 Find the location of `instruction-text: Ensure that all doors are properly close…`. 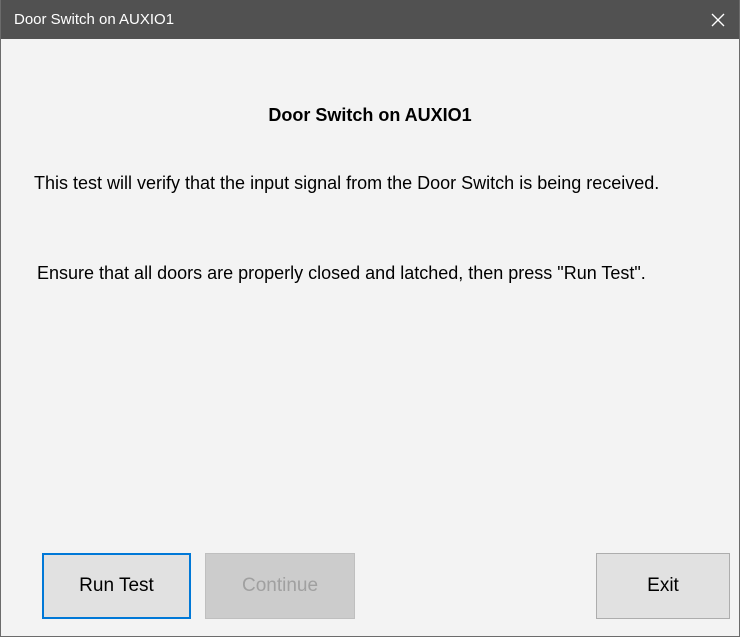

instruction-text: Ensure that all doors are properly close… is located at coordinates (341, 273).